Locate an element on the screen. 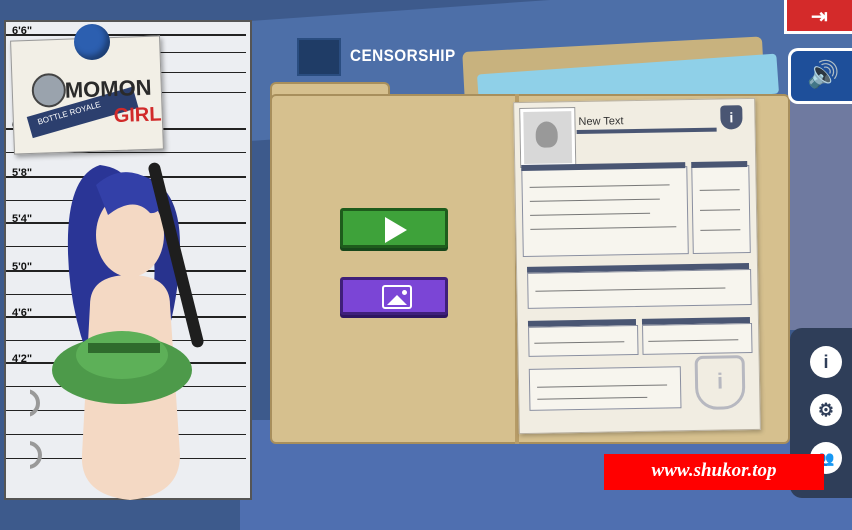 Image resolution: width=852 pixels, height=530 pixels. sound-button: 🔊 is located at coordinates (820, 76).